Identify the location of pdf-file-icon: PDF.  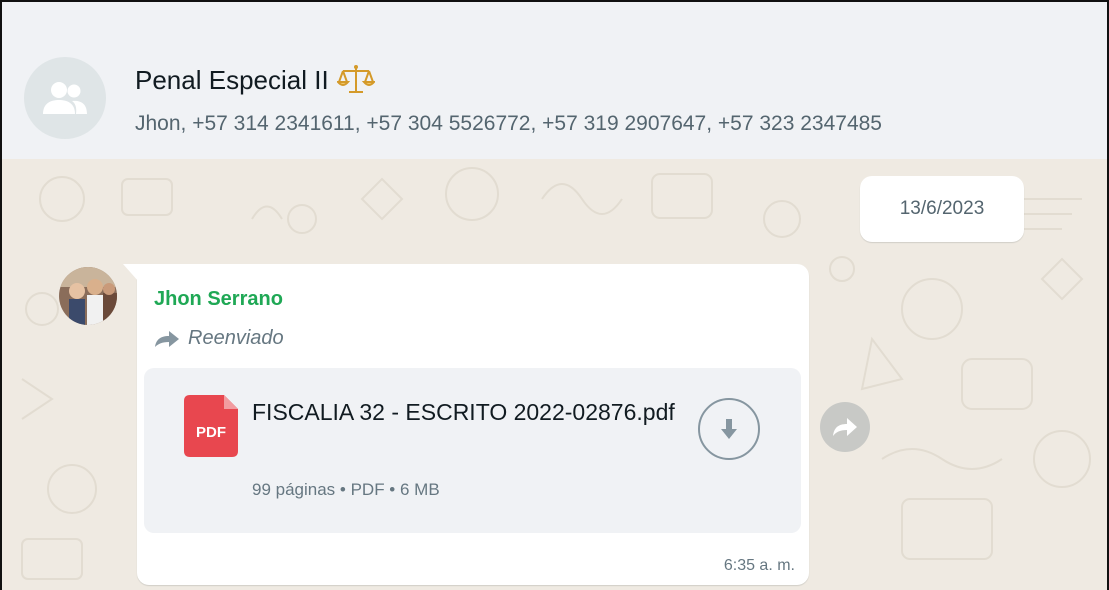
(211, 426).